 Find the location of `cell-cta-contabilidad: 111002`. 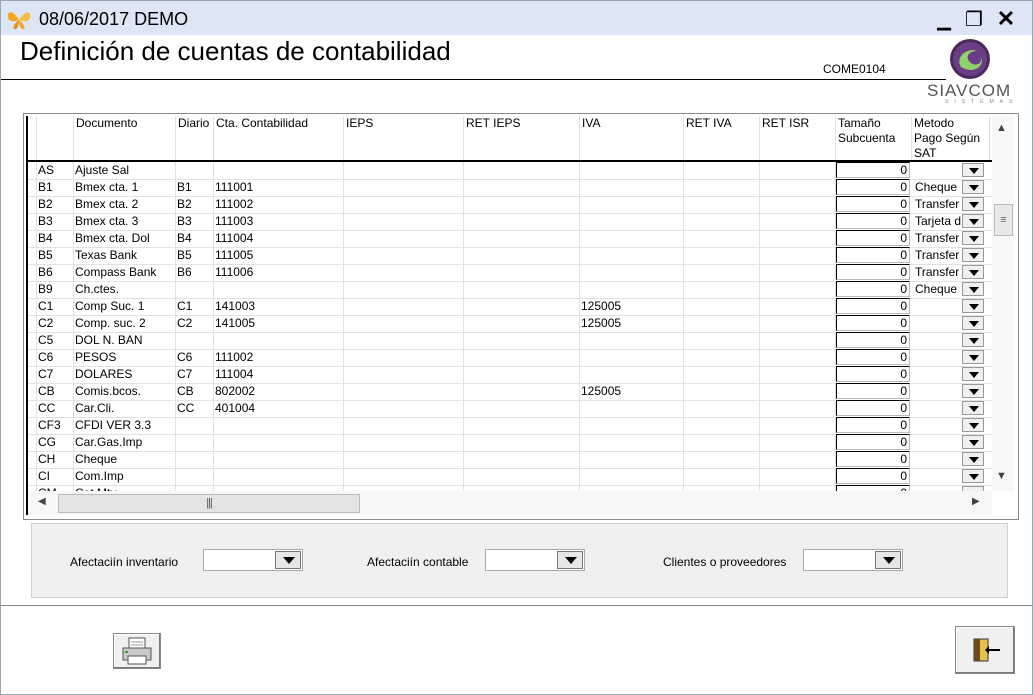

cell-cta-contabilidad: 111002 is located at coordinates (279, 357).